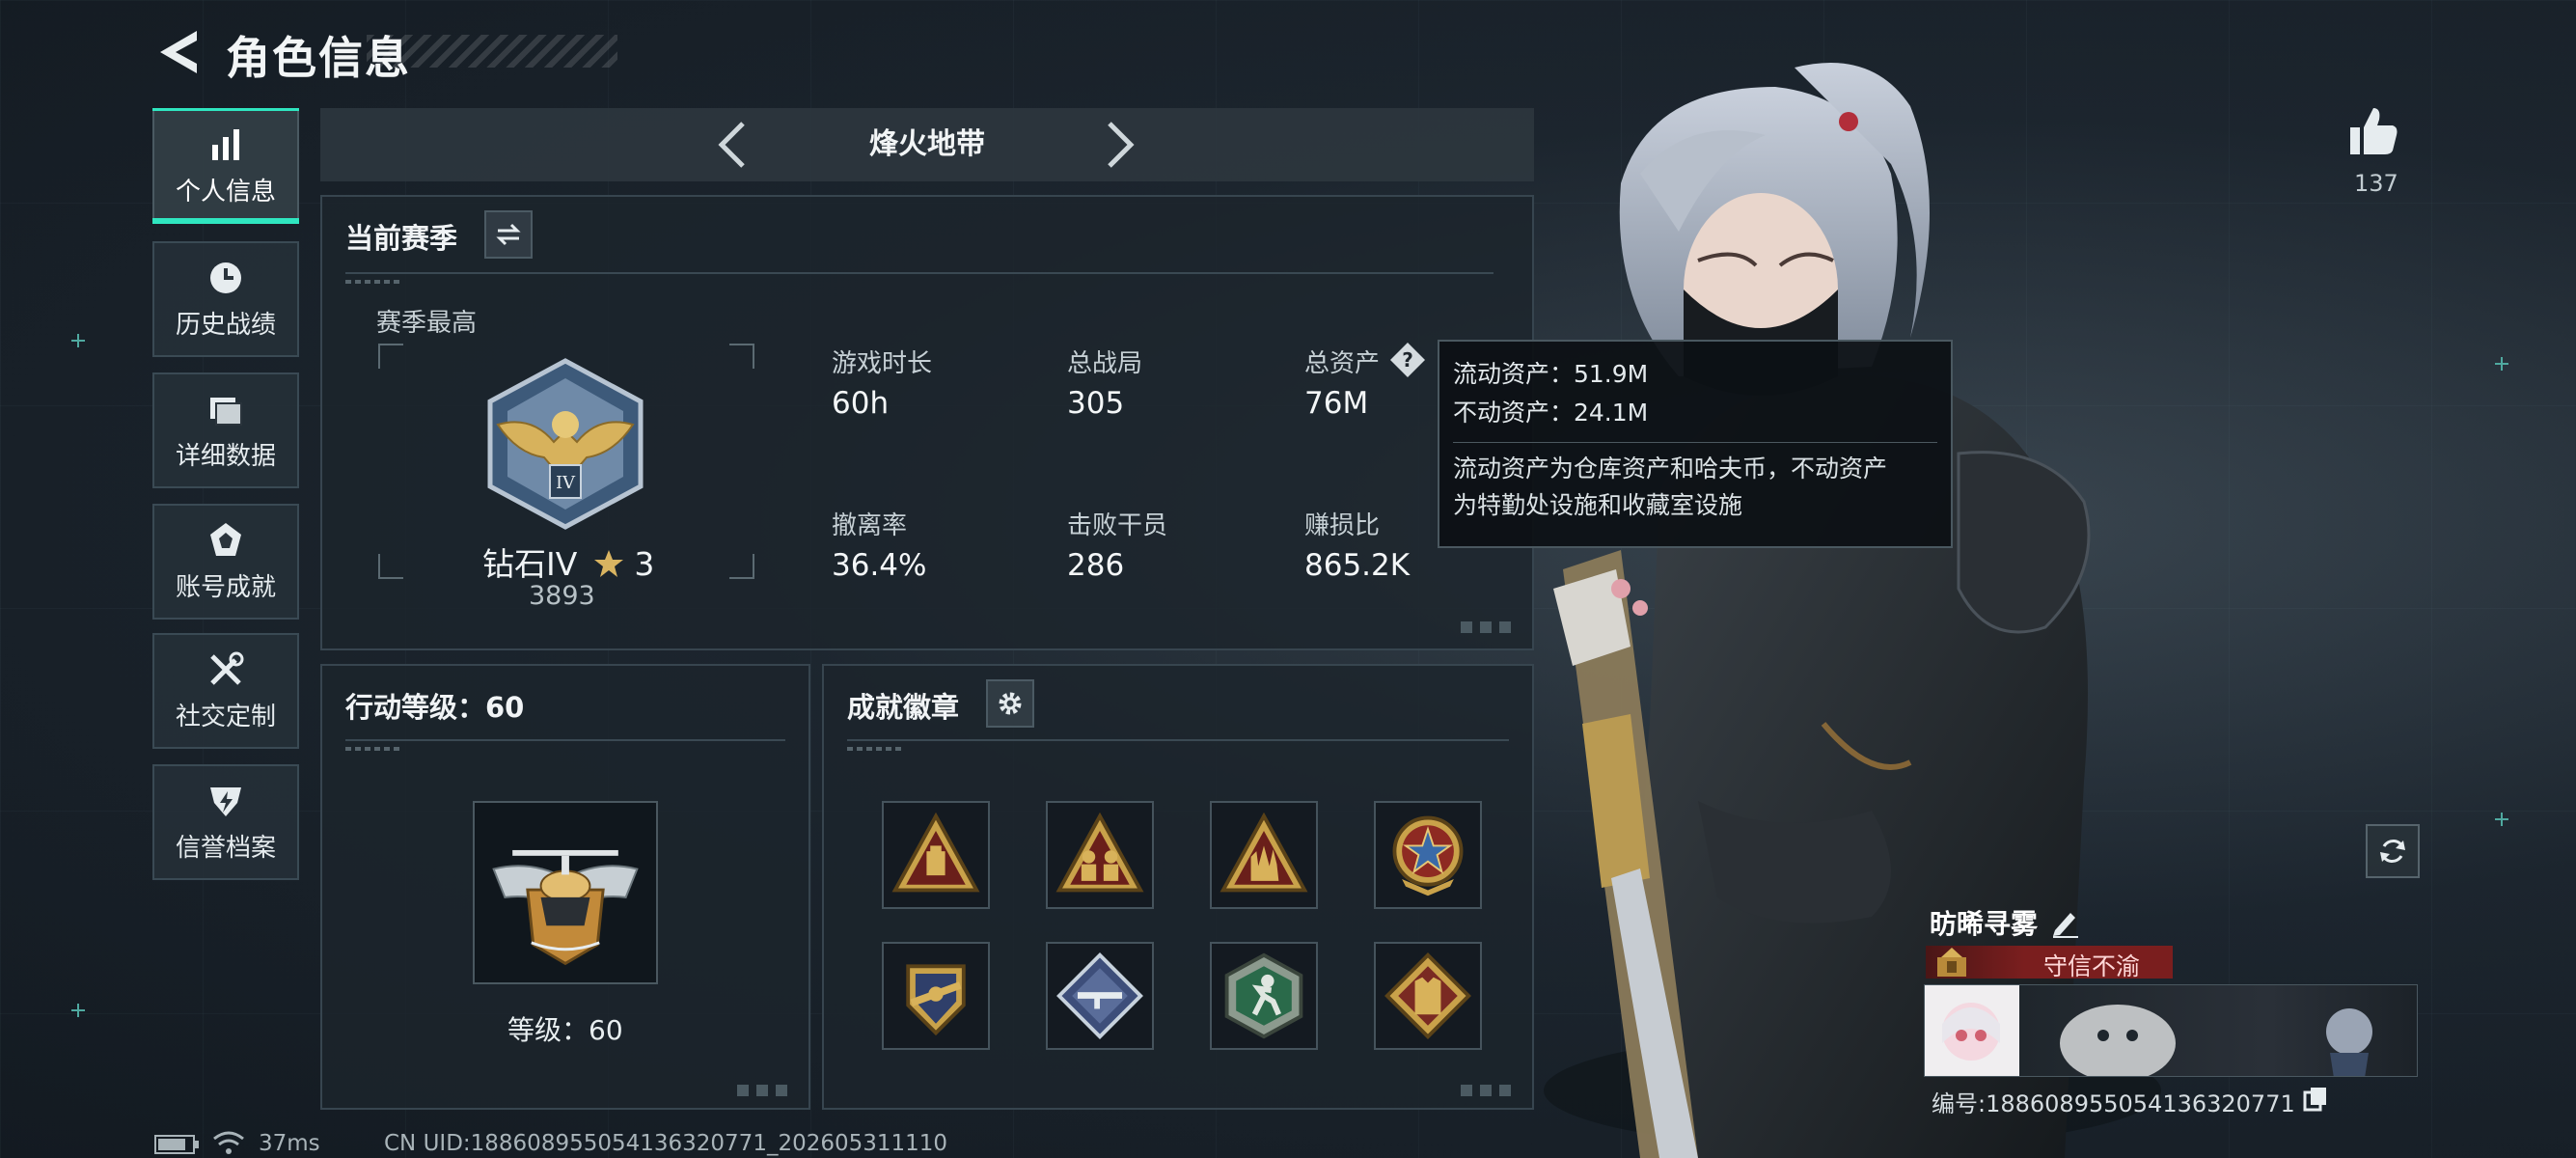 The height and width of the screenshot is (1158, 2576). I want to click on player-id: 编号:18860895505413632077​1, so click(2113, 1103).